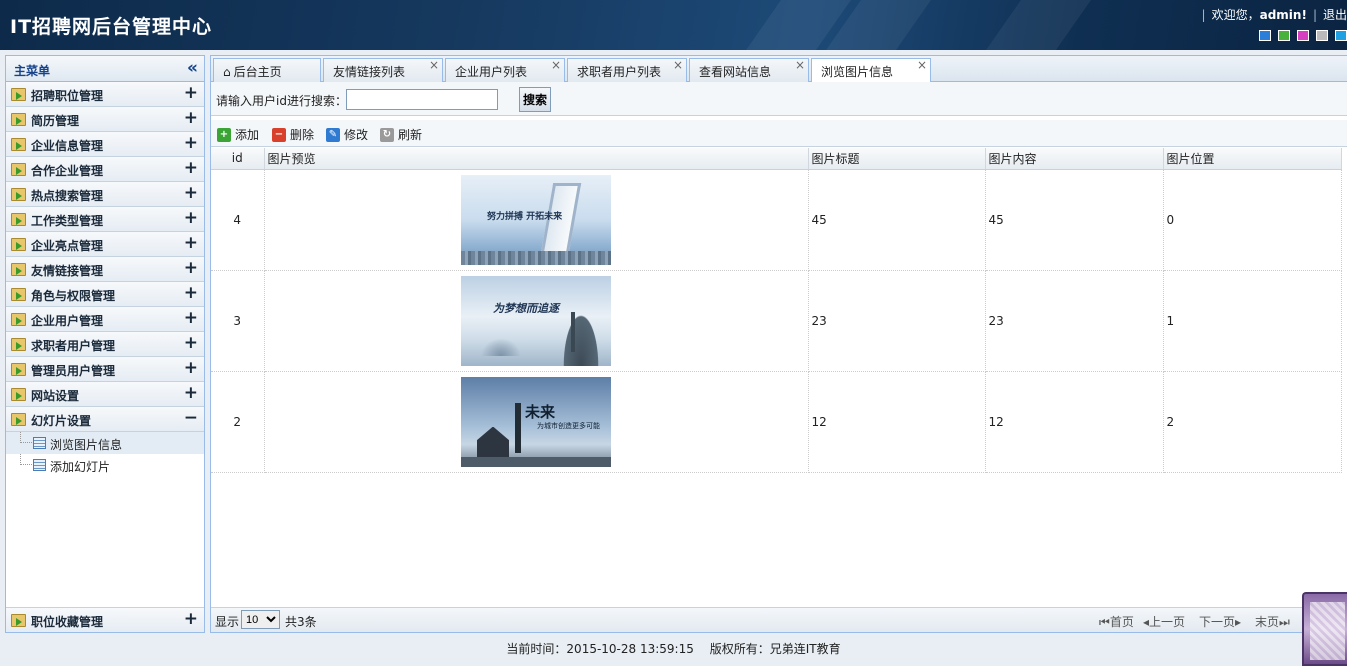  What do you see at coordinates (260, 619) in the screenshot?
I see `page-size-select: 10` at bounding box center [260, 619].